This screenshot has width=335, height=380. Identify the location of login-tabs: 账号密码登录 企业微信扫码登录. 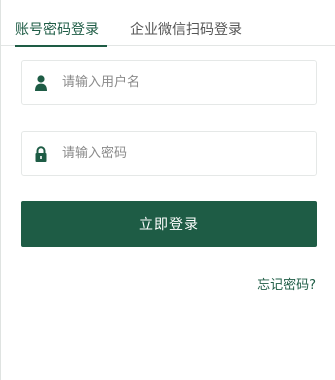
(168, 23).